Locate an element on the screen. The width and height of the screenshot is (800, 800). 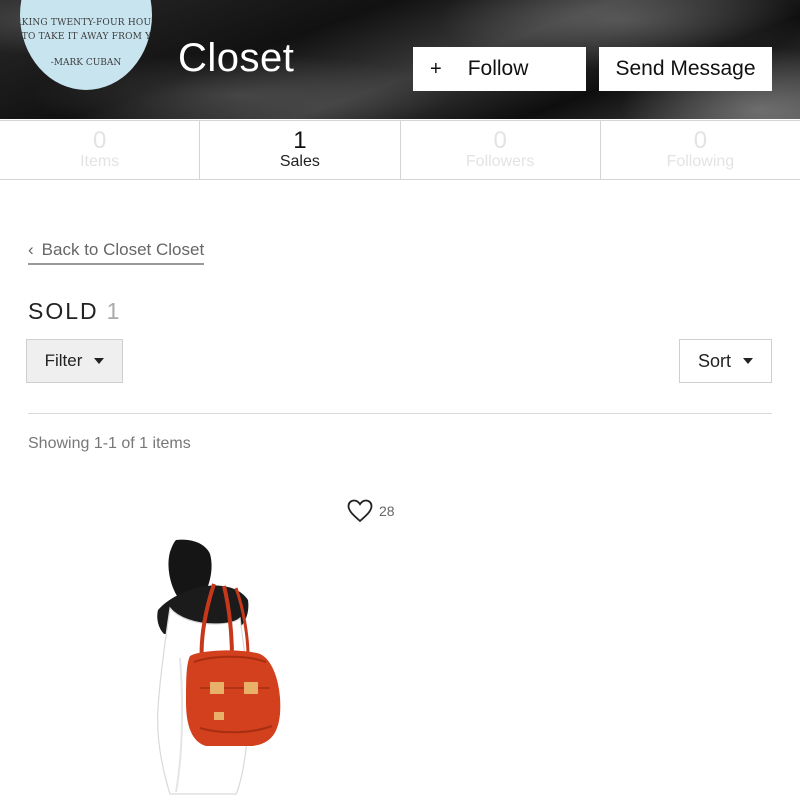
stat-number: 1 is located at coordinates (300, 140).